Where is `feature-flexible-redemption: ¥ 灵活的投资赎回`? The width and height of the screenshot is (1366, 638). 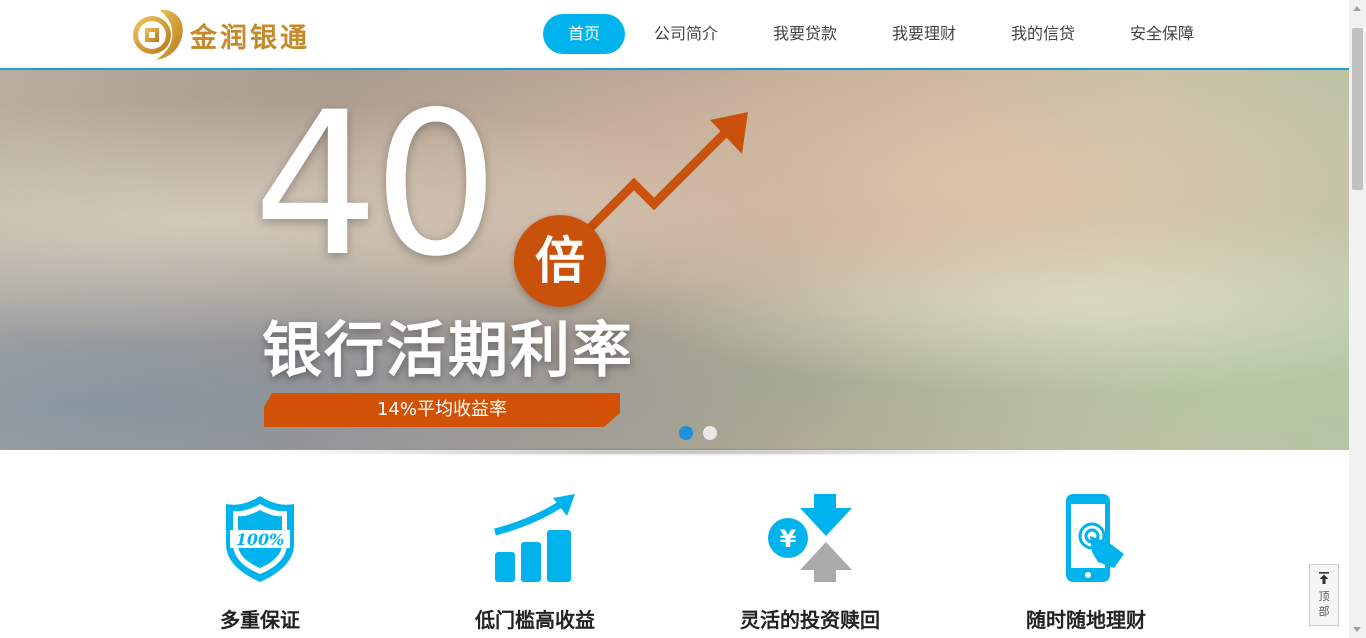
feature-flexible-redemption: ¥ 灵活的投资赎回 is located at coordinates (810, 565).